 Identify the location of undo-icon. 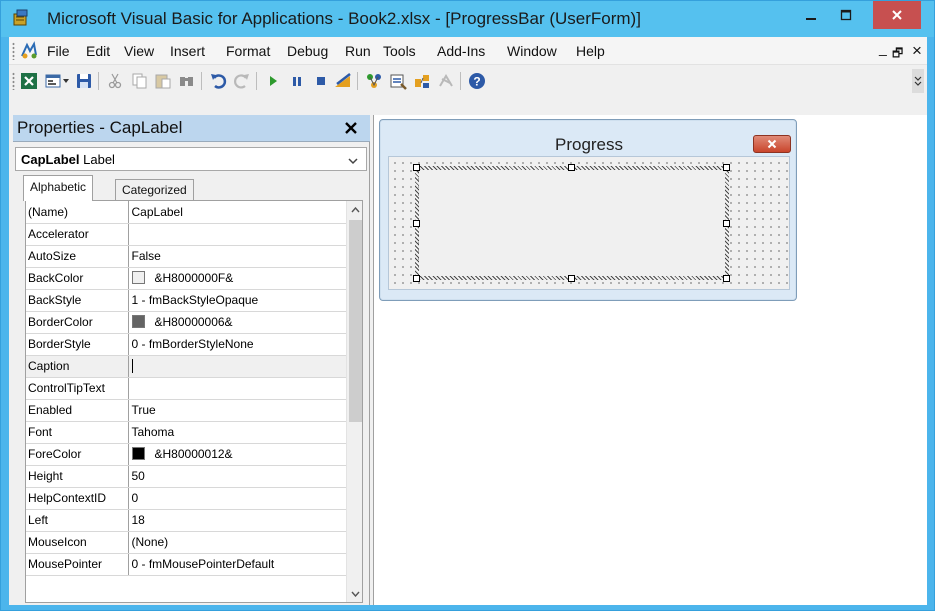
(218, 81).